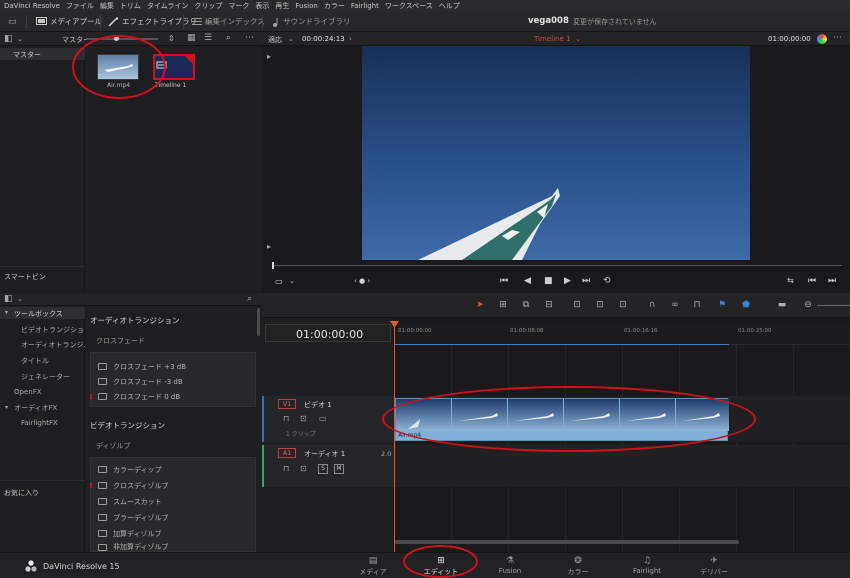  I want to click on track-id-v1: V1, so click(287, 404).